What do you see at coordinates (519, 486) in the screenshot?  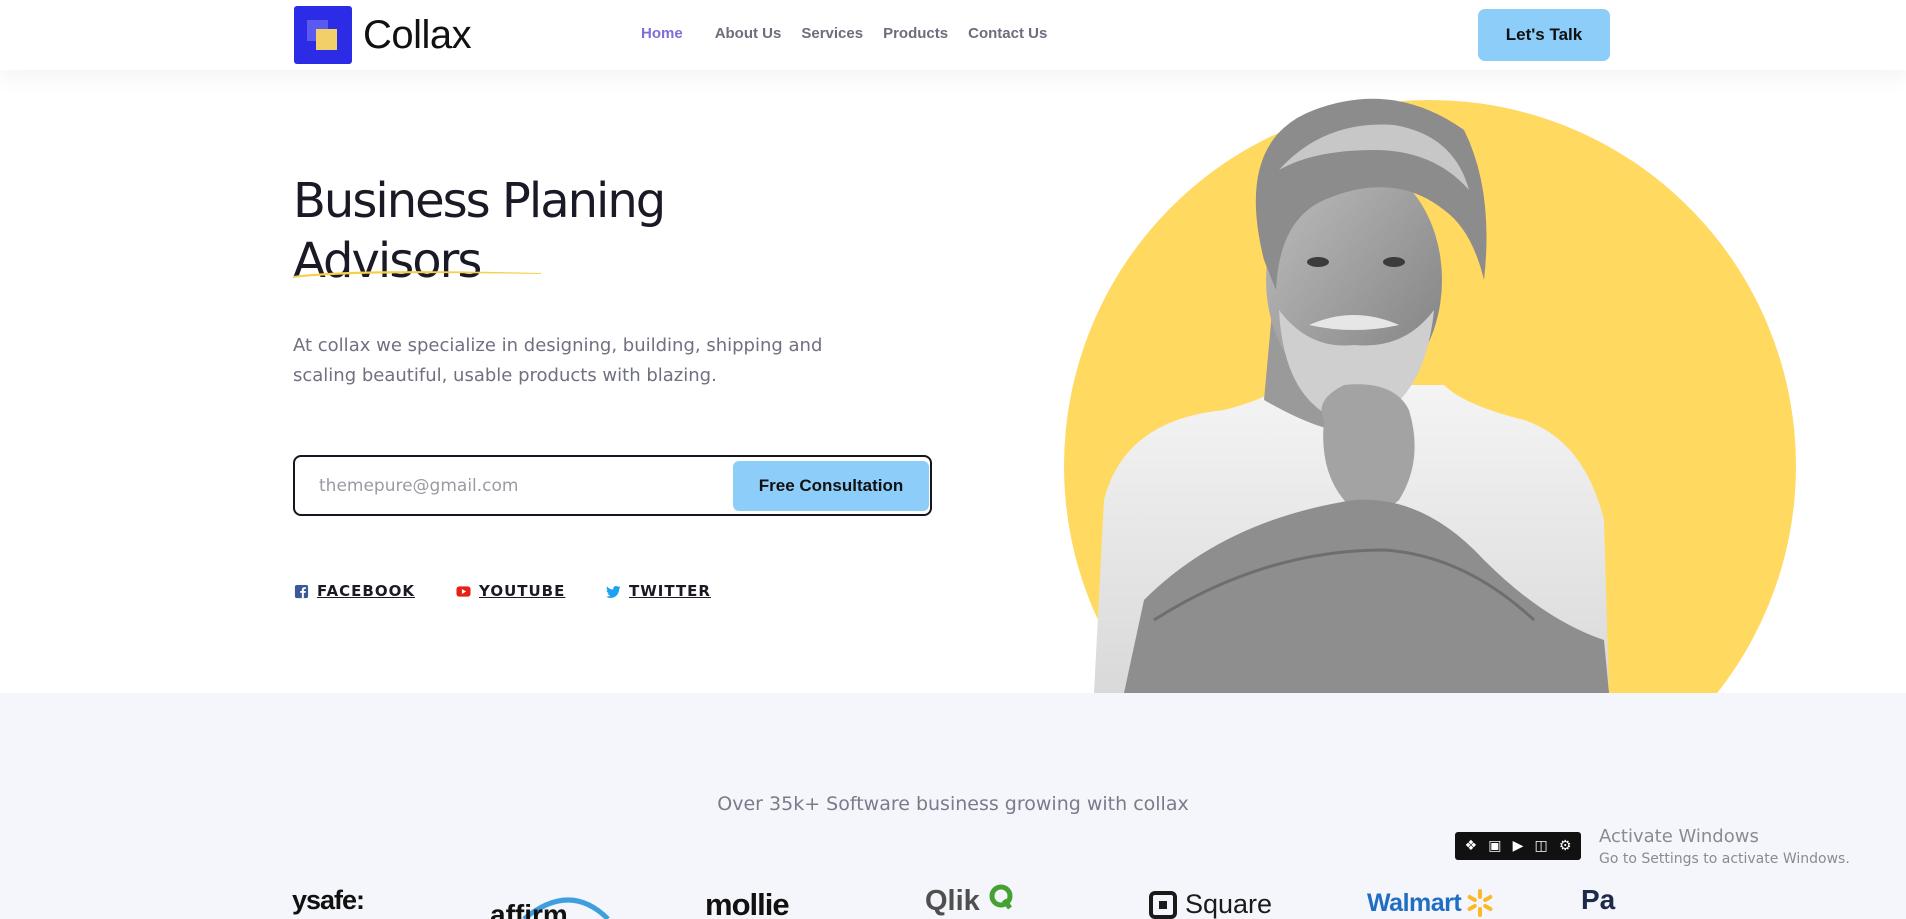 I see `email-input` at bounding box center [519, 486].